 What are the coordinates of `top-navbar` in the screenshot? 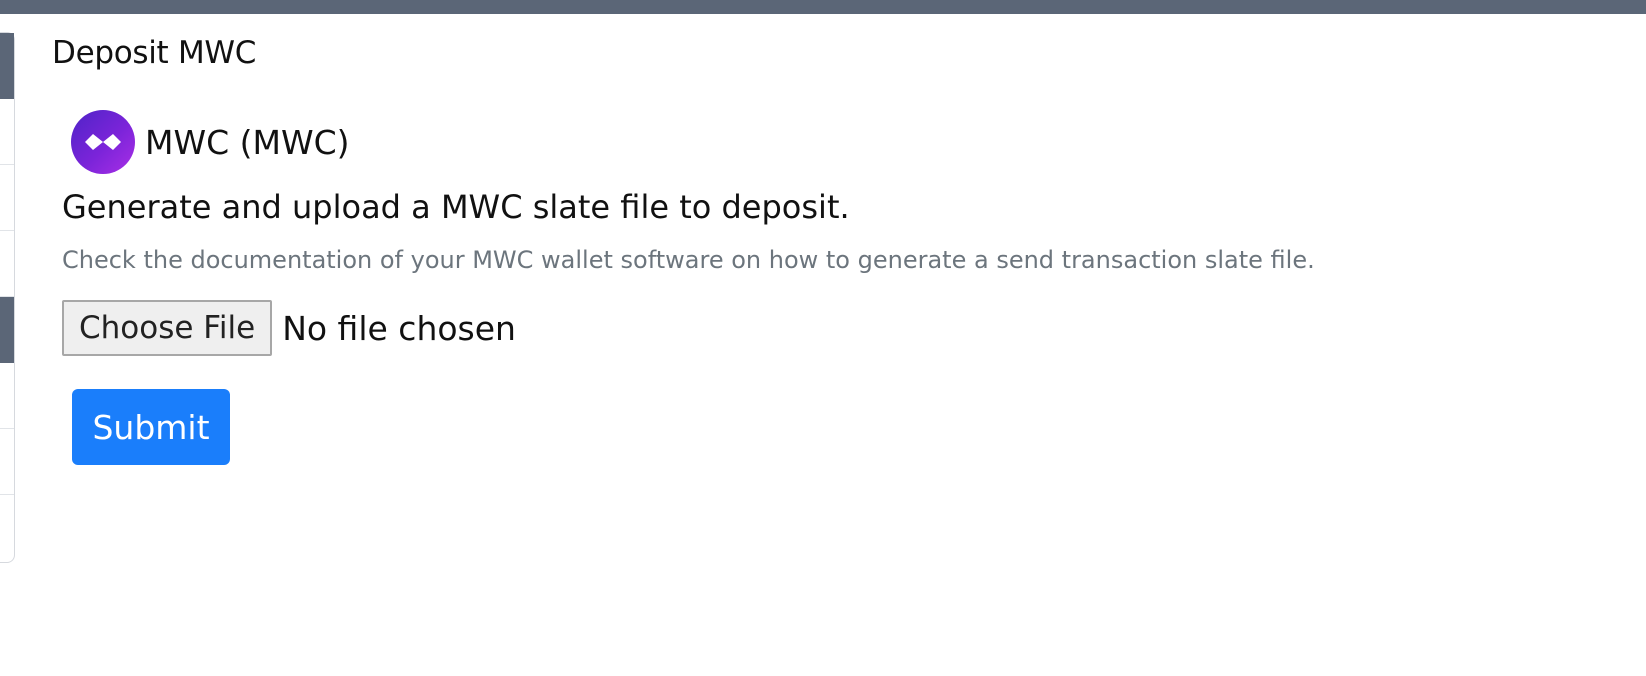 It's located at (823, 7).